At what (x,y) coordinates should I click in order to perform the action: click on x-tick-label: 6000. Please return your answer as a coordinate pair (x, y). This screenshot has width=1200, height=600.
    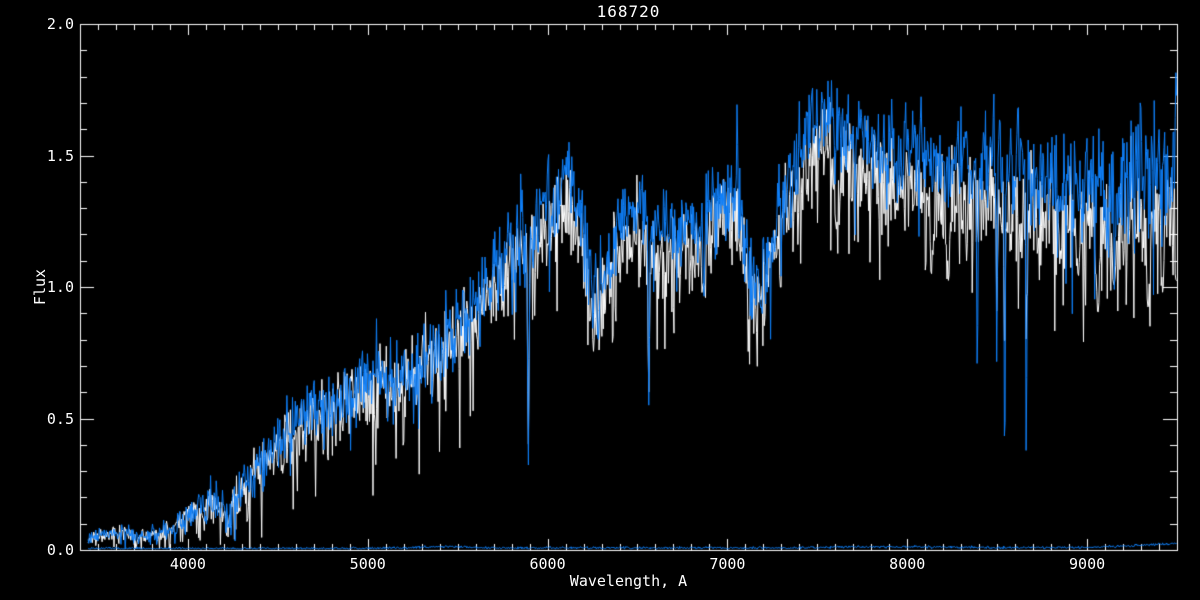
    Looking at the image, I should click on (547, 564).